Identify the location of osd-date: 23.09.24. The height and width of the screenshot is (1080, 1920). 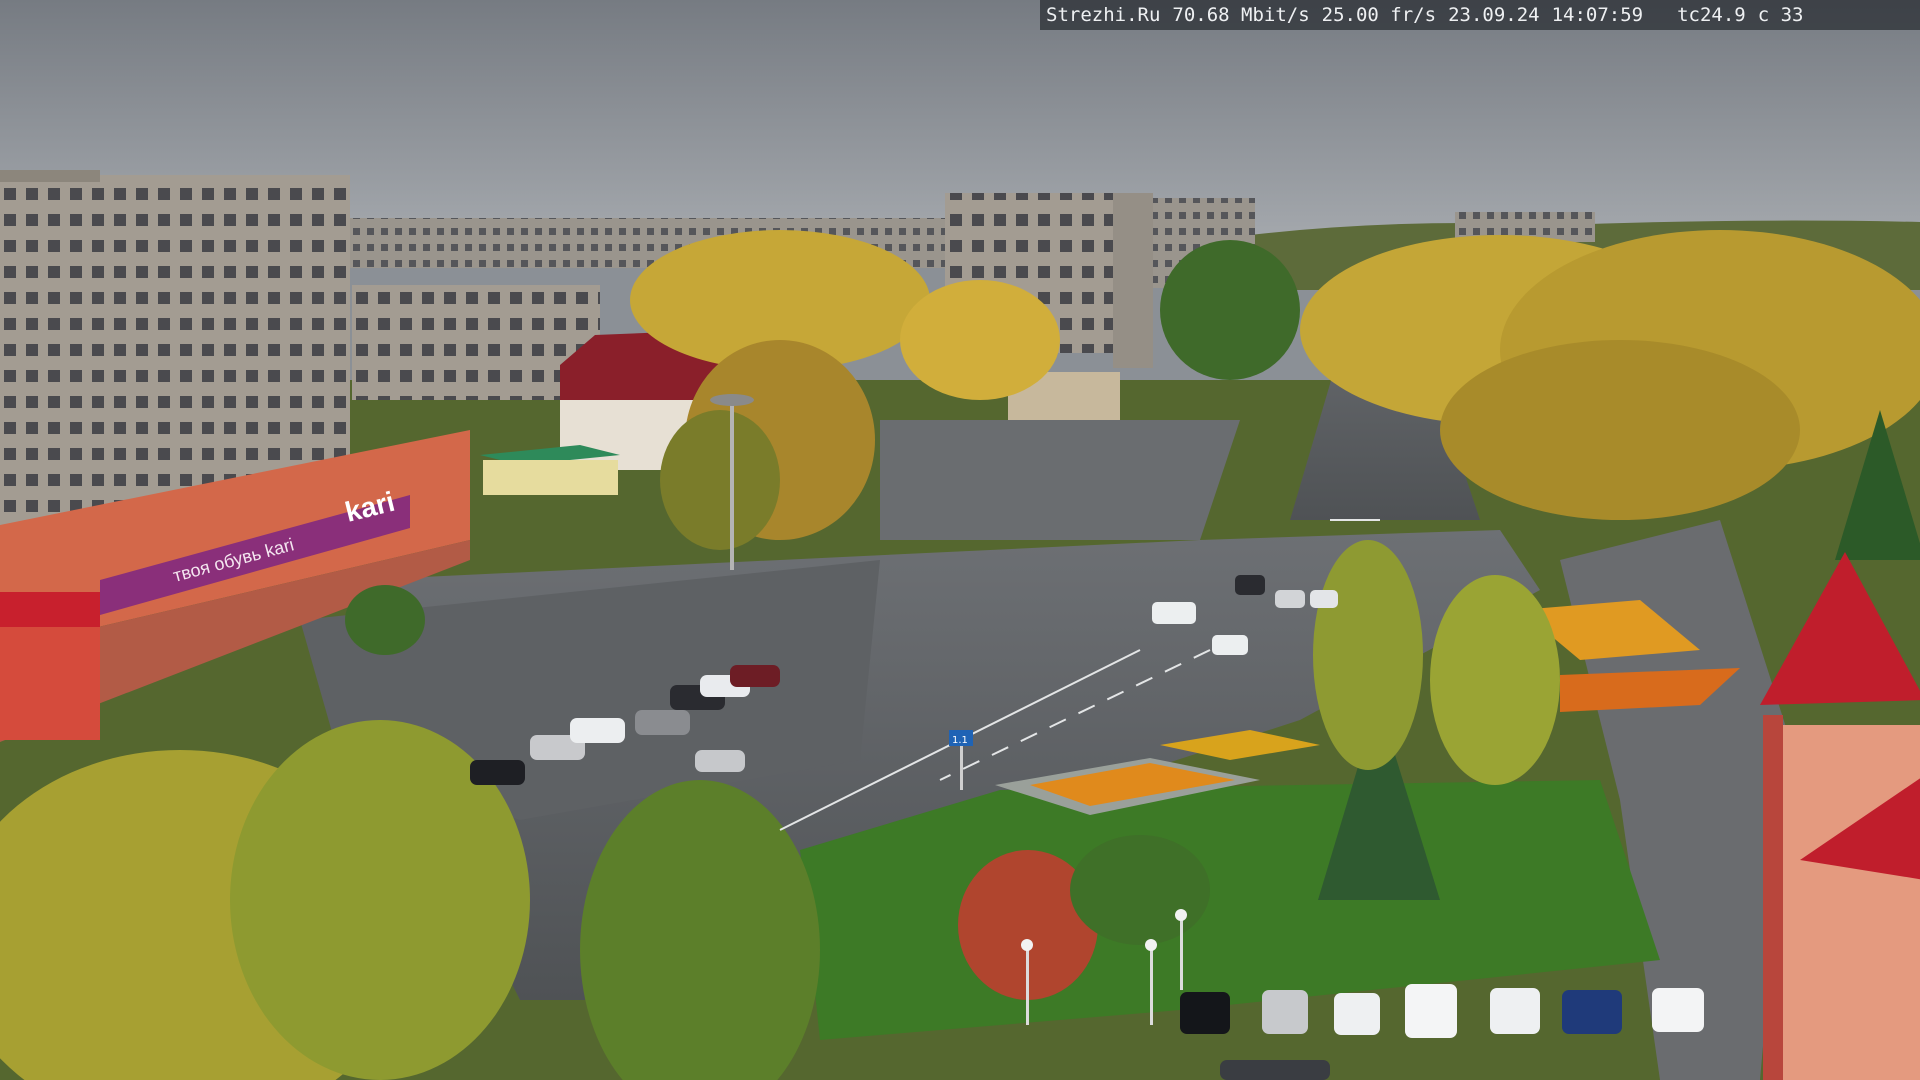
(1494, 15).